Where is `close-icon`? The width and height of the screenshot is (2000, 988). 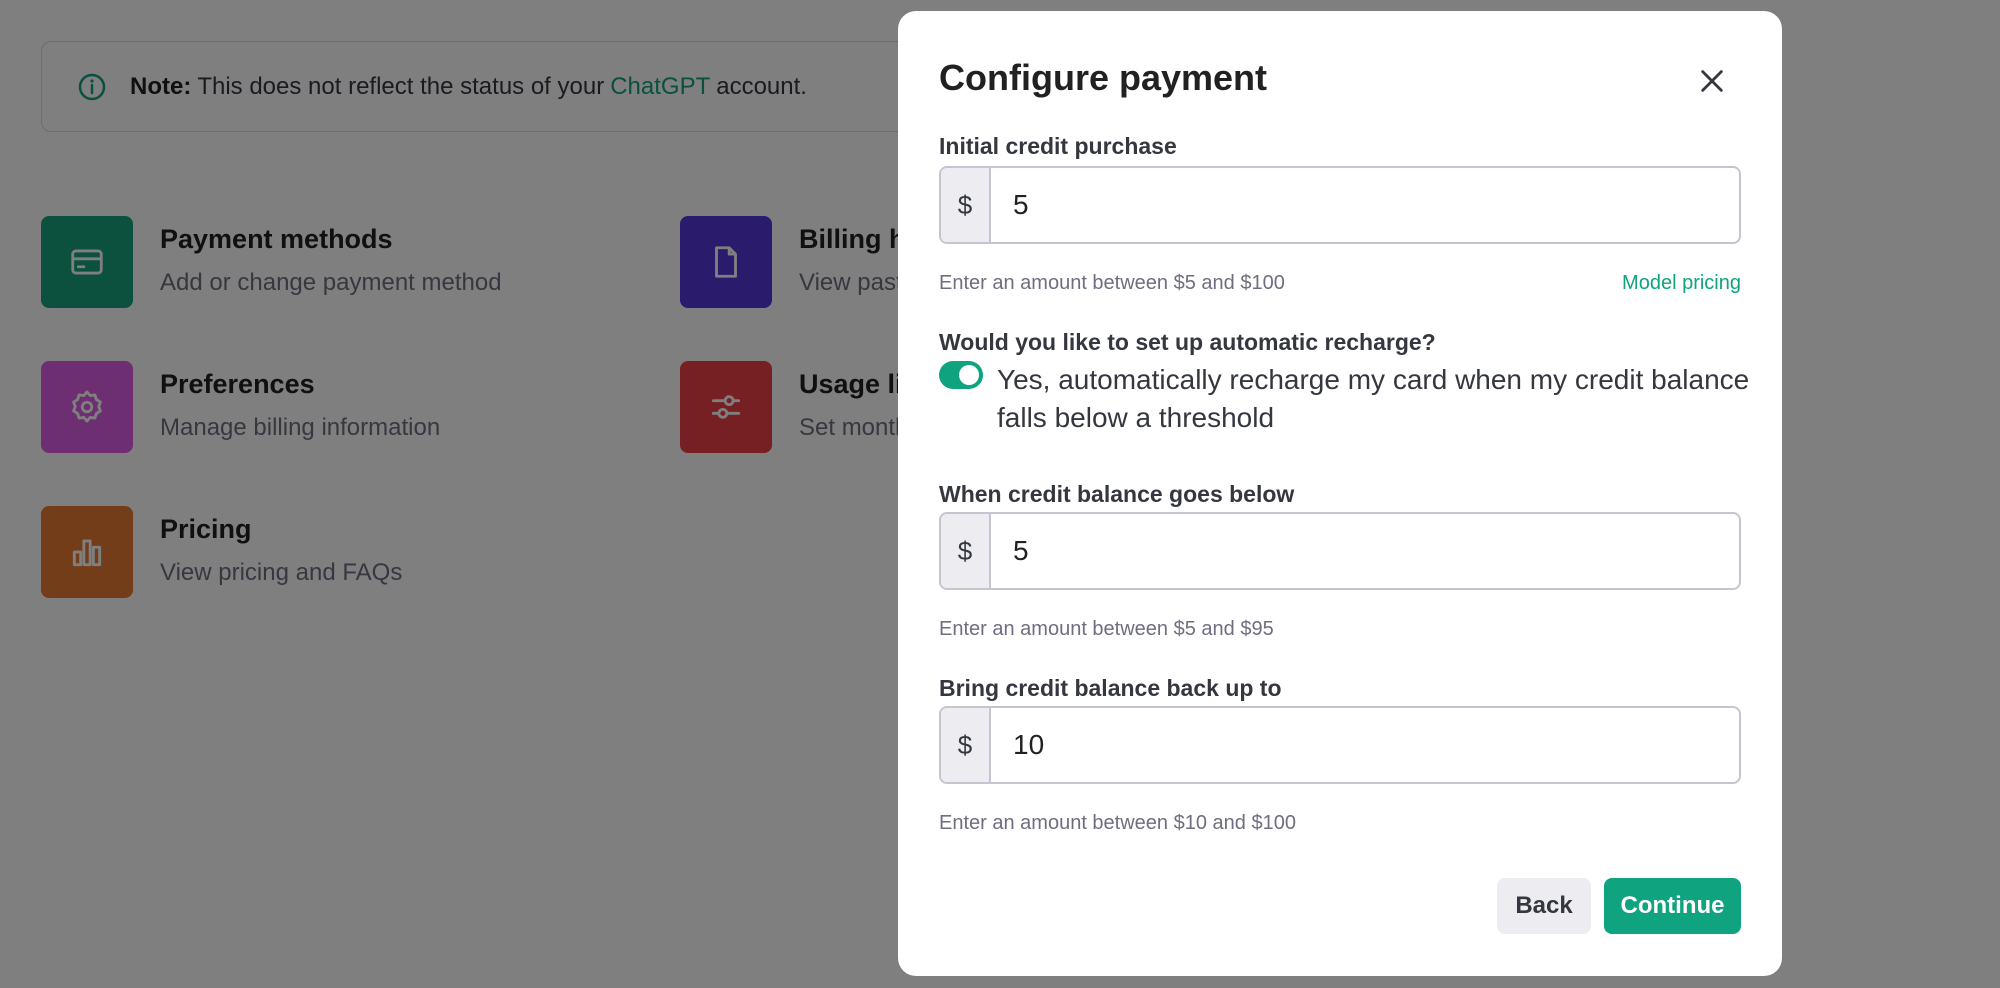 close-icon is located at coordinates (1712, 81).